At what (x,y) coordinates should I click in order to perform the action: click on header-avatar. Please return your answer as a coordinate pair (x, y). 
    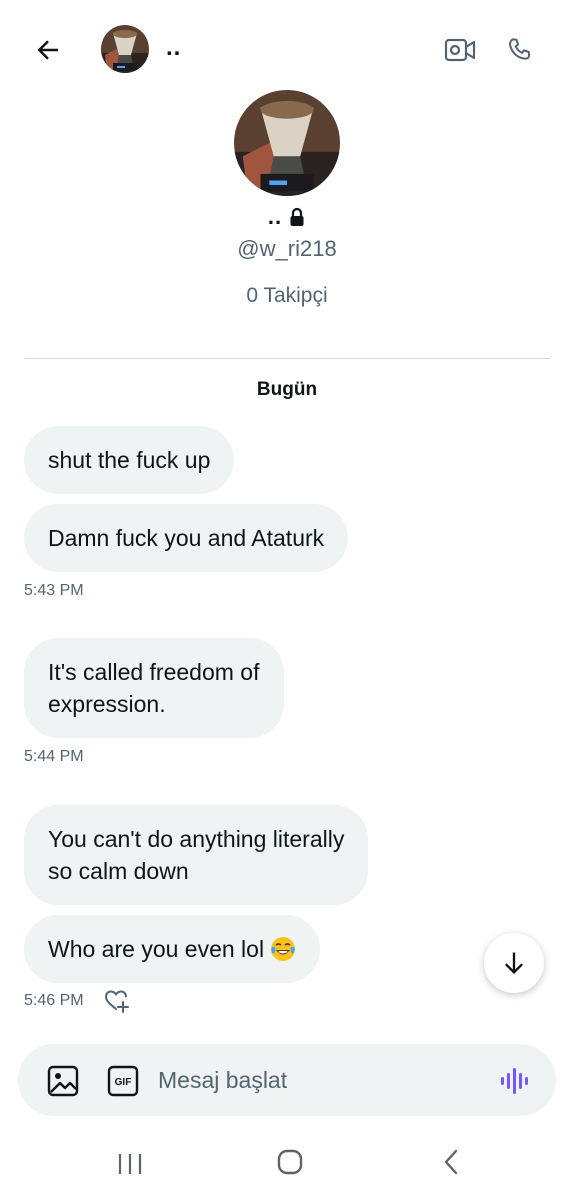
    Looking at the image, I should click on (125, 49).